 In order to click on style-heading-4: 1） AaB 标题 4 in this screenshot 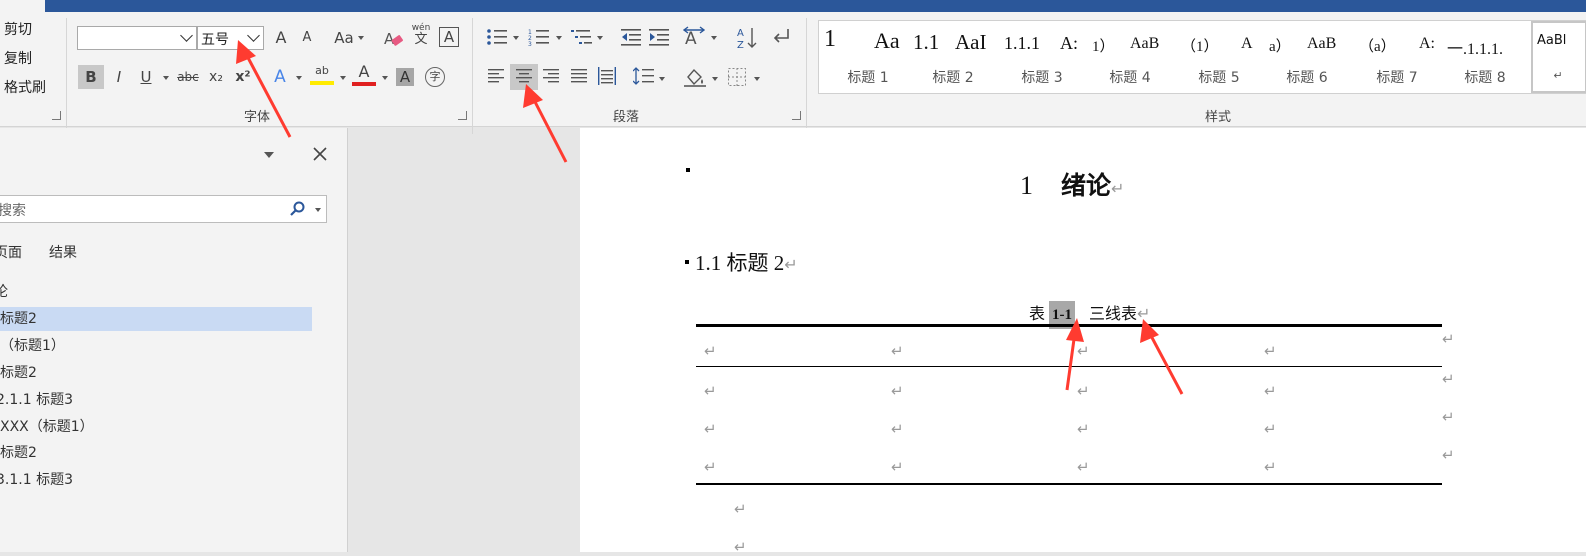, I will do `click(1134, 57)`.